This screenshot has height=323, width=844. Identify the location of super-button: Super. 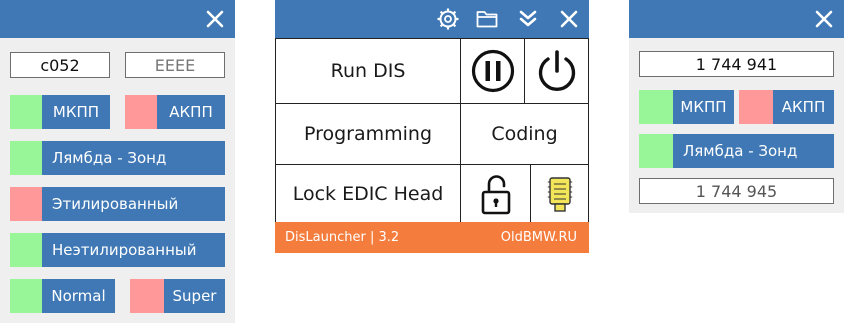
(177, 296).